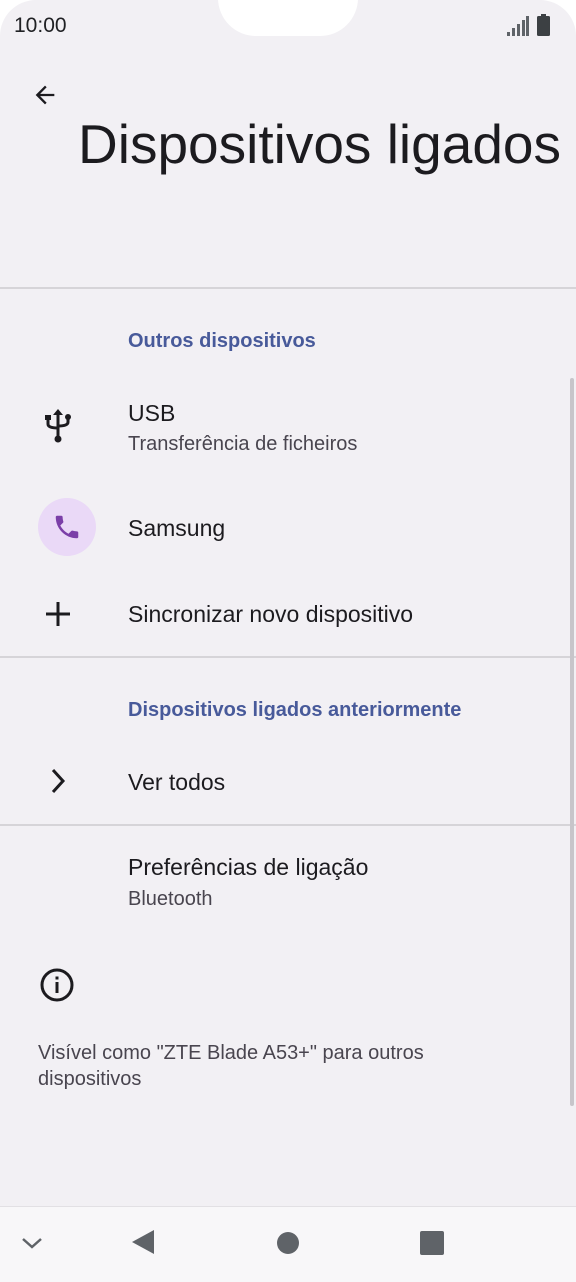 This screenshot has height=1282, width=576. Describe the element at coordinates (243, 444) in the screenshot. I see `usb-subtitle: Transferência de ficheiros` at that location.